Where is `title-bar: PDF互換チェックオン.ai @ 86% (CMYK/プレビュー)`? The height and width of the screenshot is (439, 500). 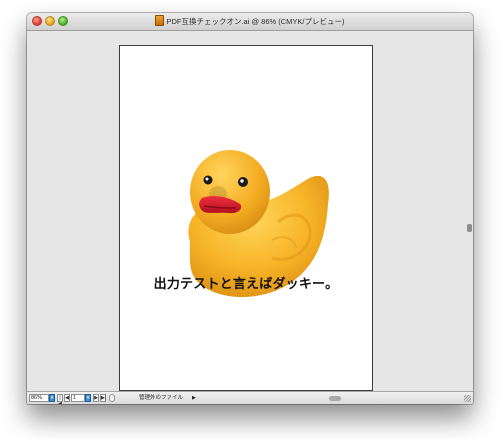 title-bar: PDF互換チェックオン.ai @ 86% (CMYK/プレビュー) is located at coordinates (250, 22).